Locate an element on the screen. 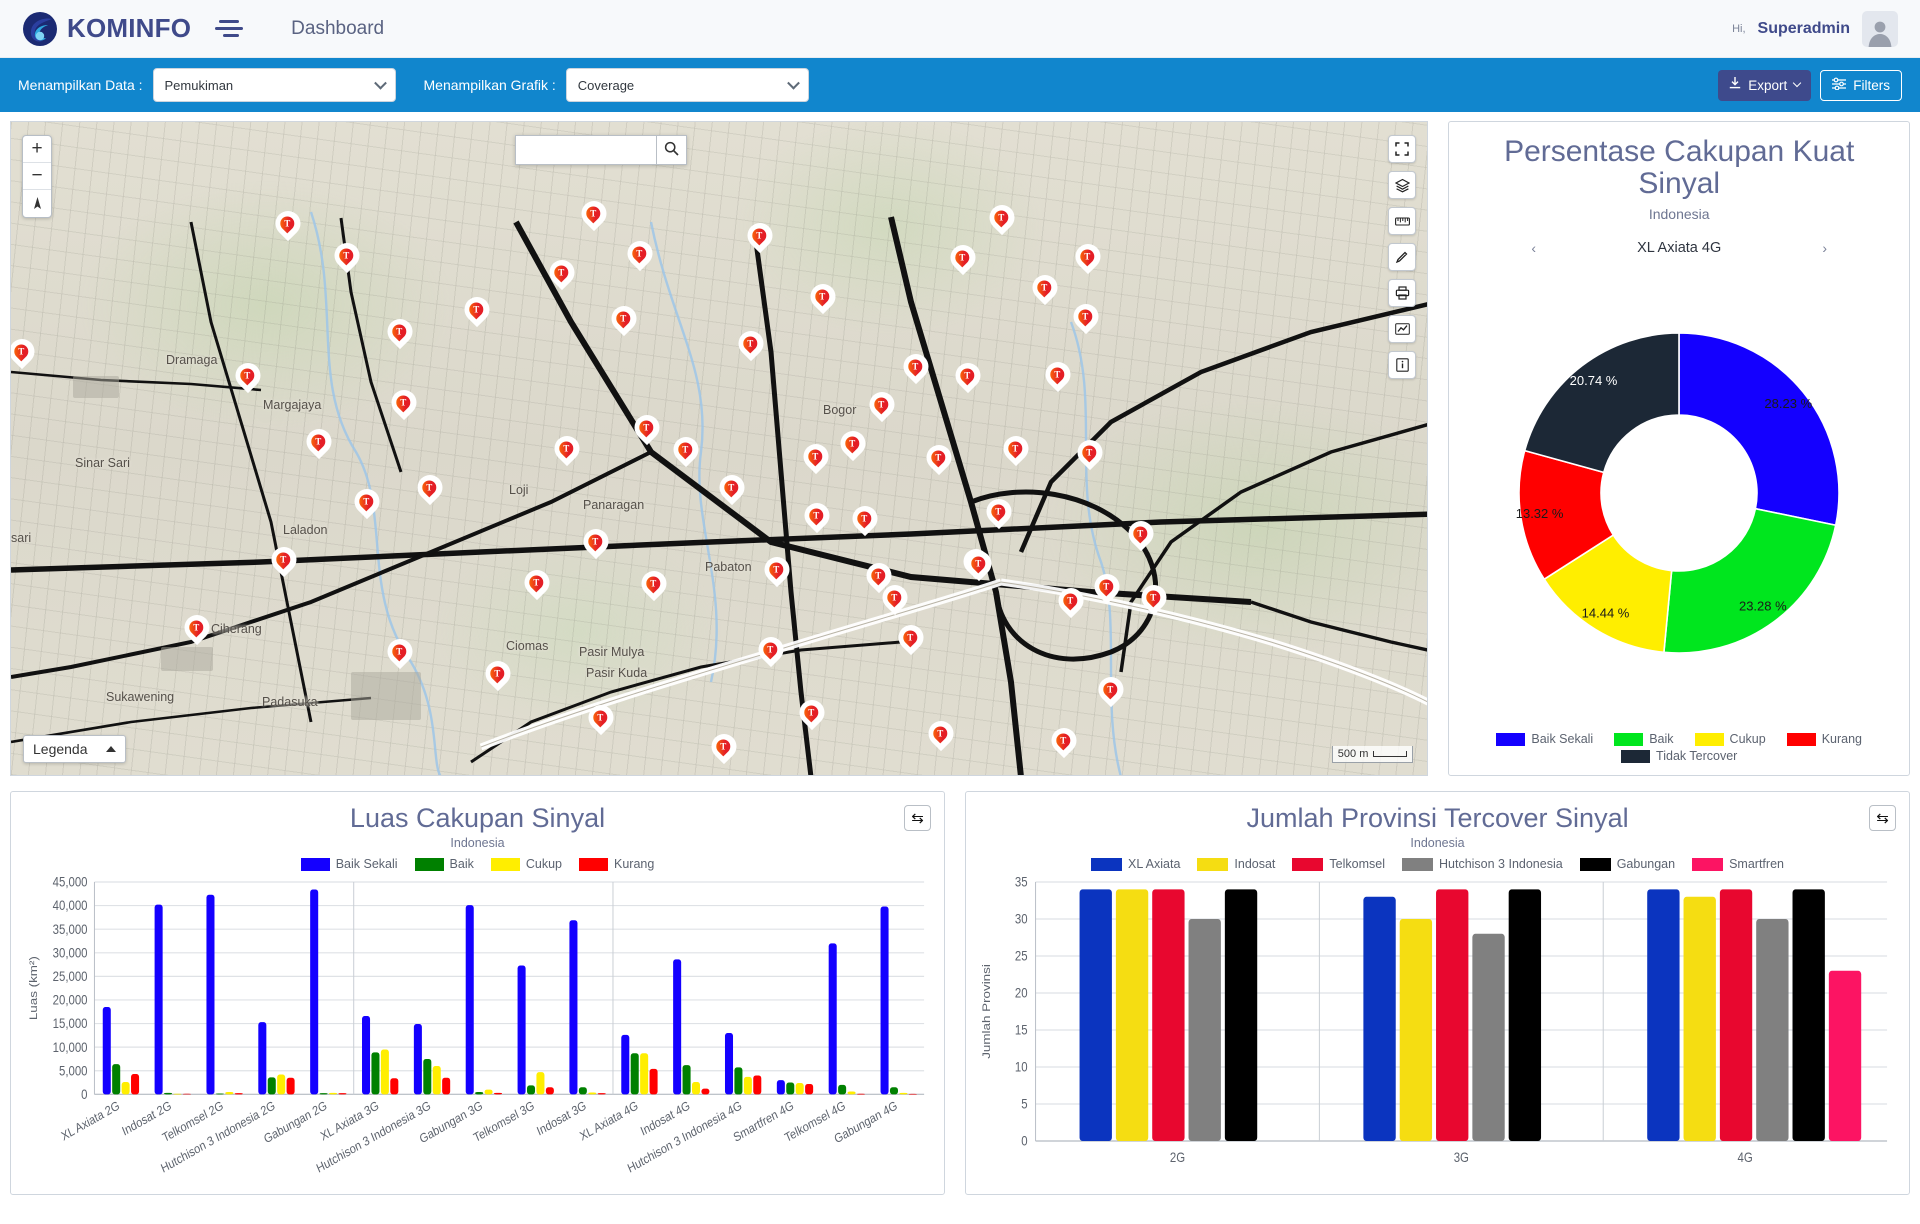  legend-item: XL Axiata is located at coordinates (1135, 864).